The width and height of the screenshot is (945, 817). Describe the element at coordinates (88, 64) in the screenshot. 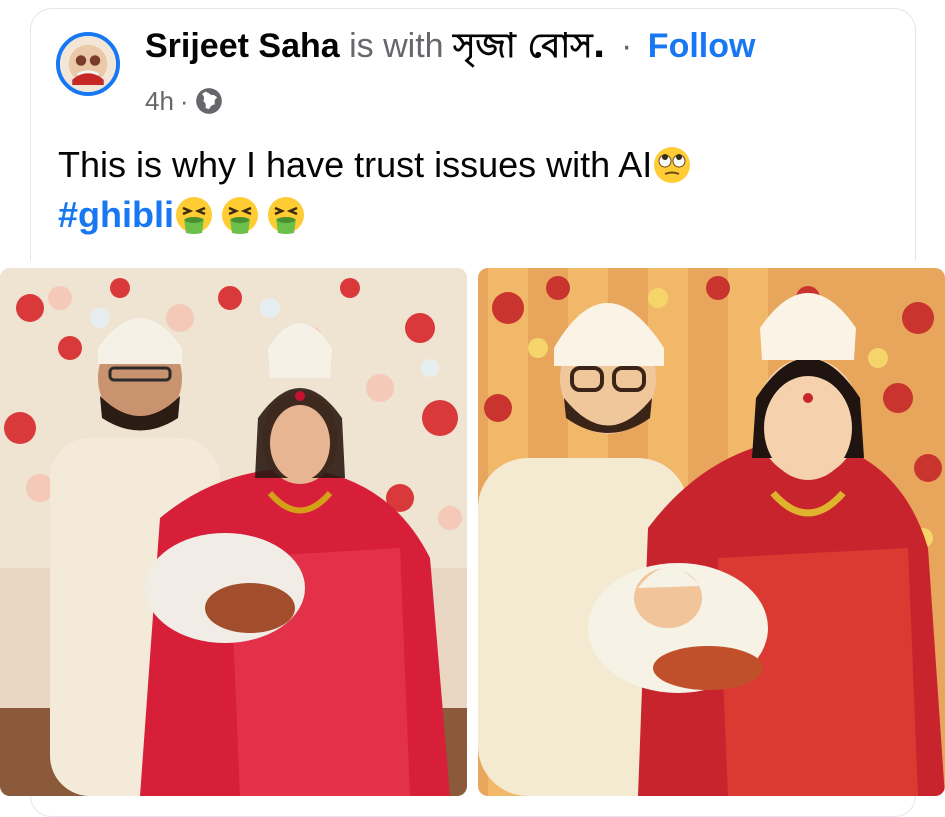

I see `author-avatar` at that location.